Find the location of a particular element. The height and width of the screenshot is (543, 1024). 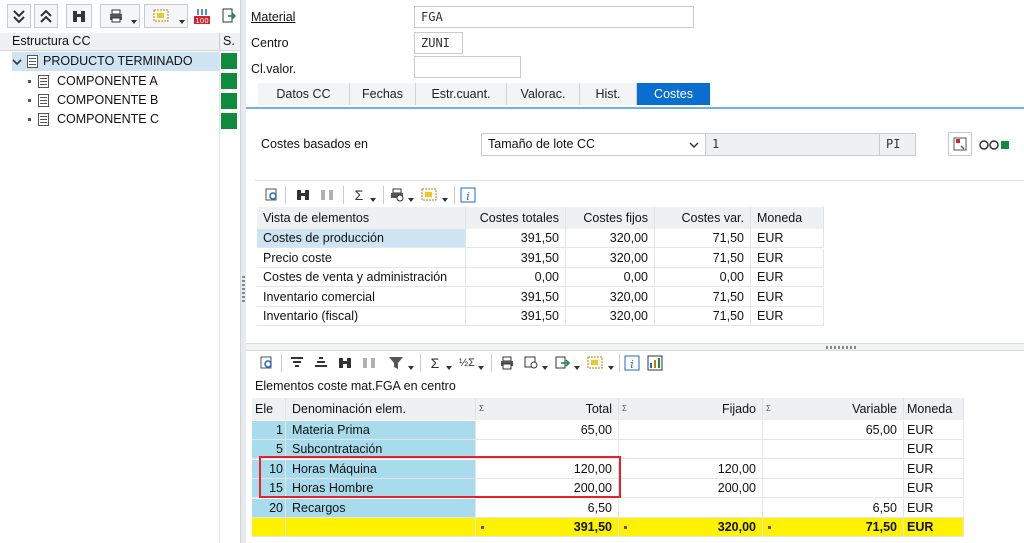

summary-row-label: Inventario comercial is located at coordinates (361, 297).